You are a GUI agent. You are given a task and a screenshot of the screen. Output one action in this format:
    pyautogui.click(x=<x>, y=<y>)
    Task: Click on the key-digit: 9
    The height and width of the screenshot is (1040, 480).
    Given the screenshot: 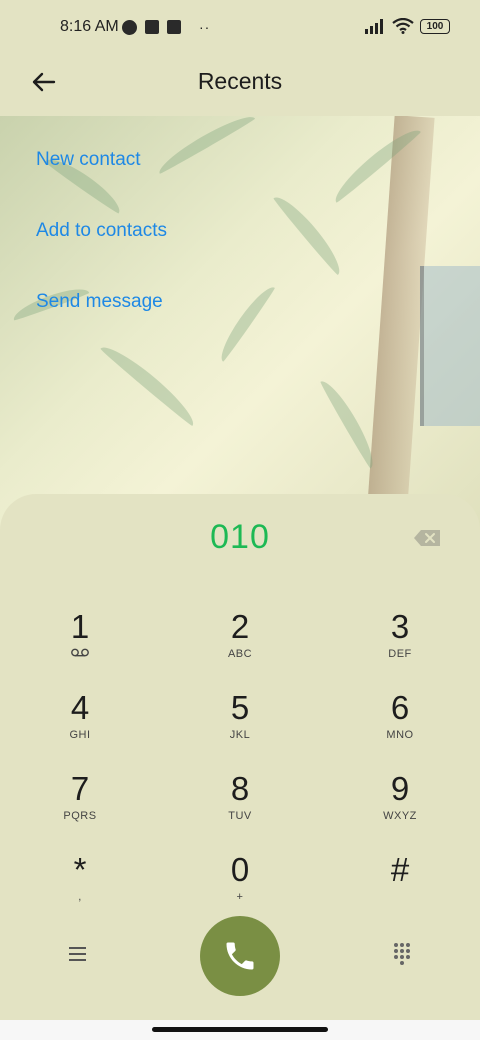 What is the action you would take?
    pyautogui.click(x=400, y=788)
    